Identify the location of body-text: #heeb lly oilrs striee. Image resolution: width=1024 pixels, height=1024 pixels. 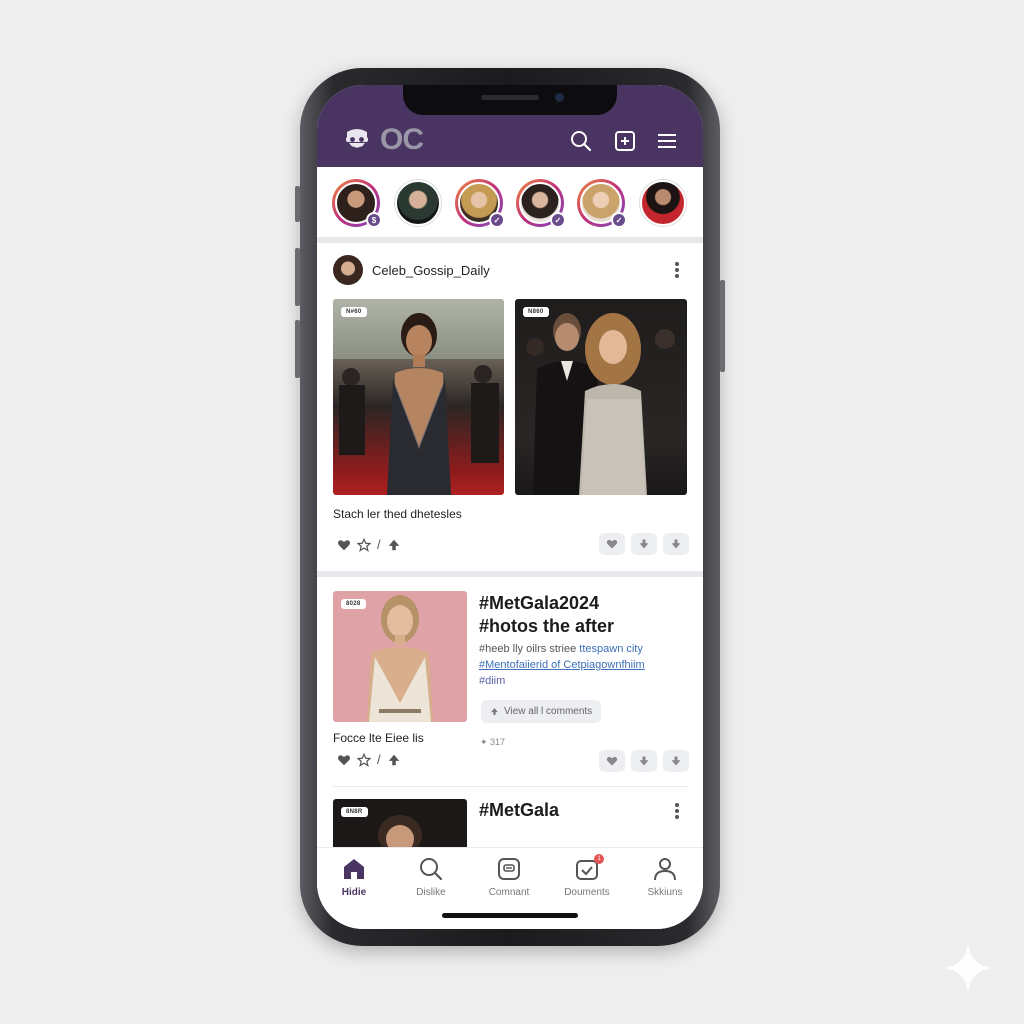
(529, 649).